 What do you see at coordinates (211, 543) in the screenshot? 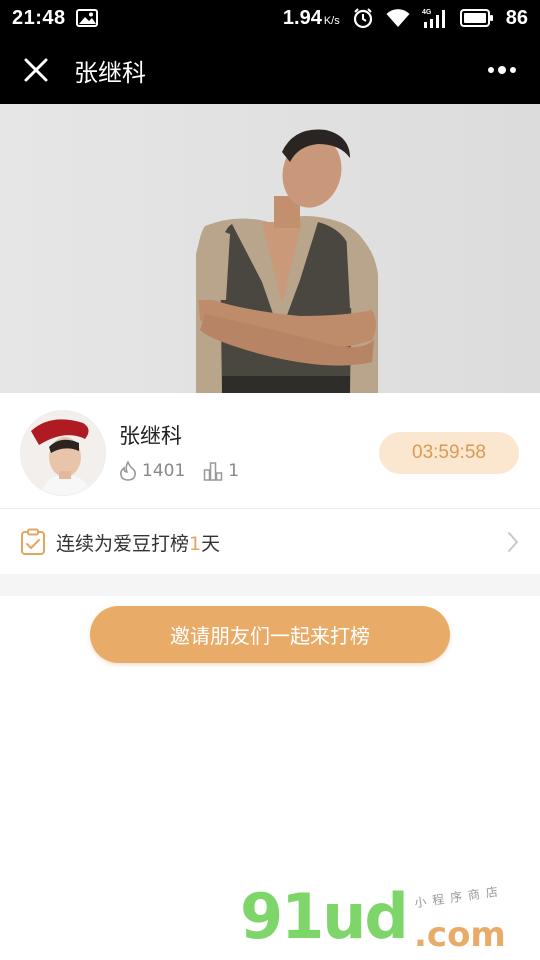
I see `streak-suffix: 天` at bounding box center [211, 543].